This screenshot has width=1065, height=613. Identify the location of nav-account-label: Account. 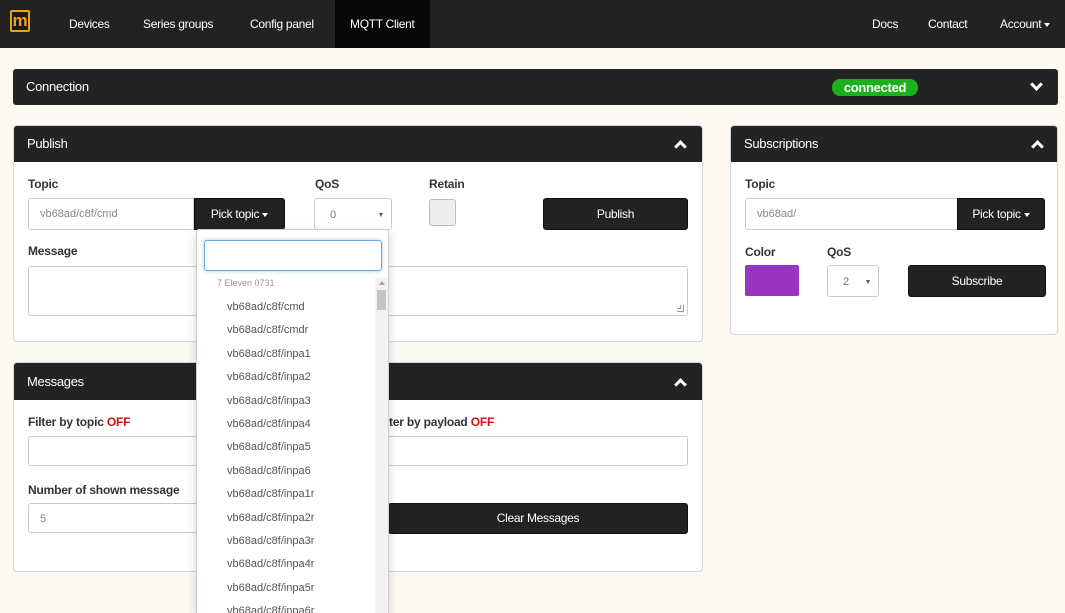
(1021, 24).